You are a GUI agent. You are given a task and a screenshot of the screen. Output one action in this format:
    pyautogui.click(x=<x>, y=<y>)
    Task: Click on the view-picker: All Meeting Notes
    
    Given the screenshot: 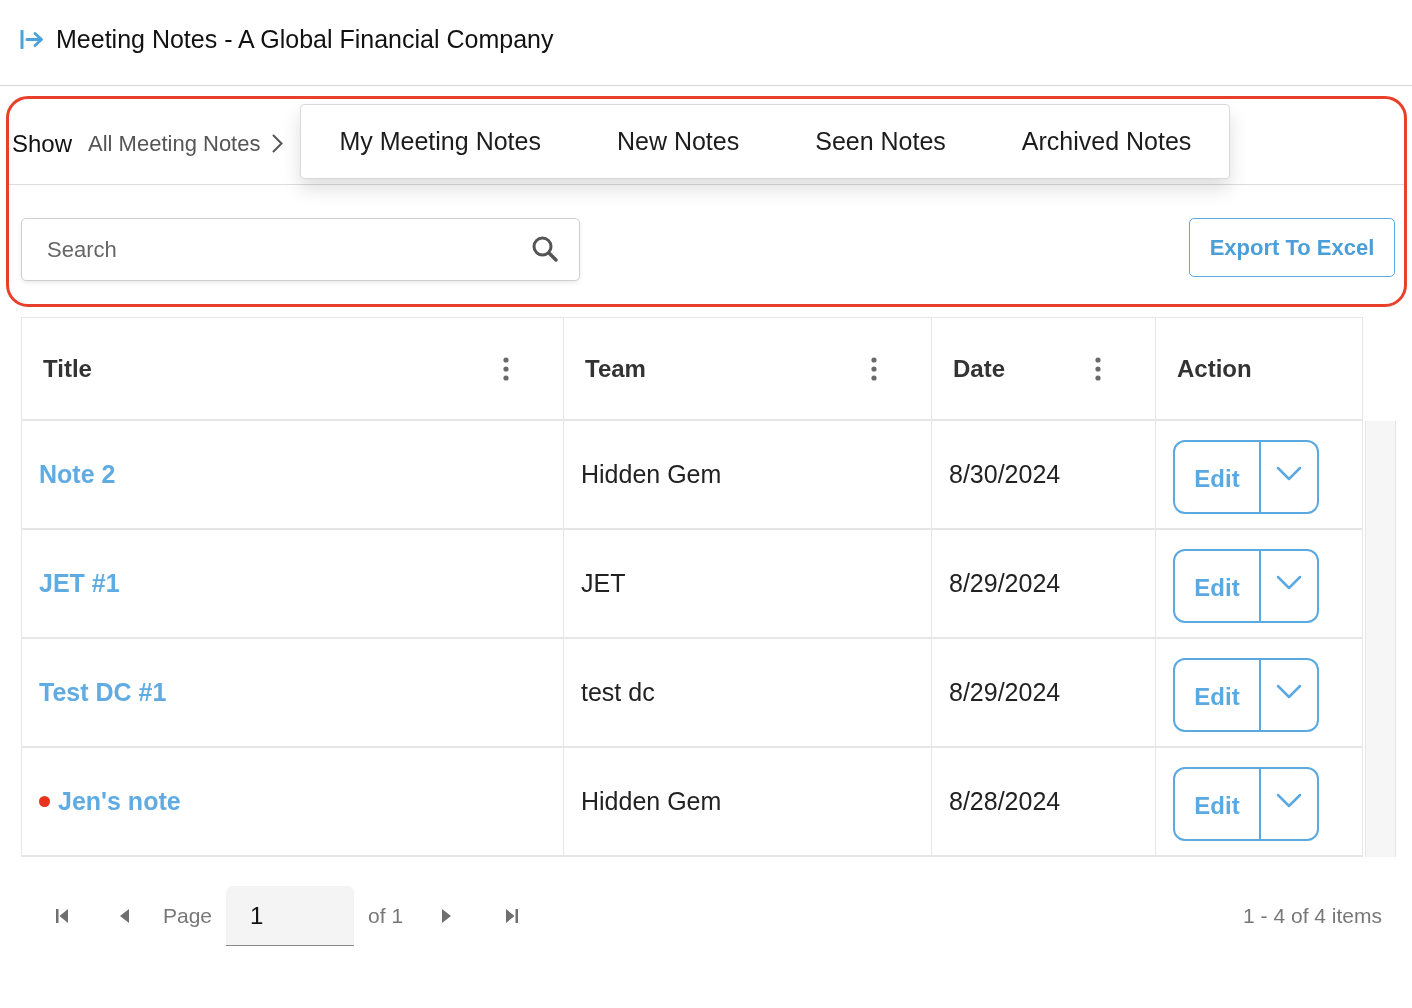 What is the action you would take?
    pyautogui.click(x=186, y=143)
    